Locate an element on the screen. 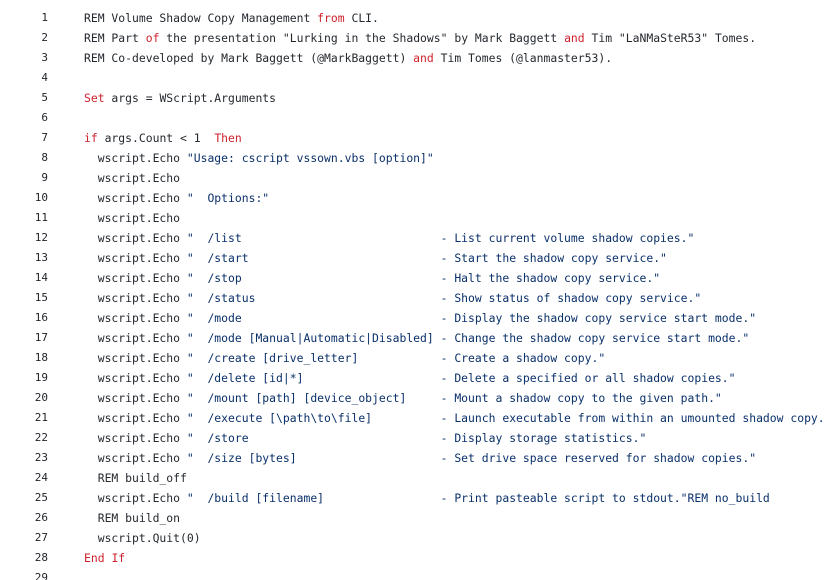  code-token: REM build_on is located at coordinates (132, 518).